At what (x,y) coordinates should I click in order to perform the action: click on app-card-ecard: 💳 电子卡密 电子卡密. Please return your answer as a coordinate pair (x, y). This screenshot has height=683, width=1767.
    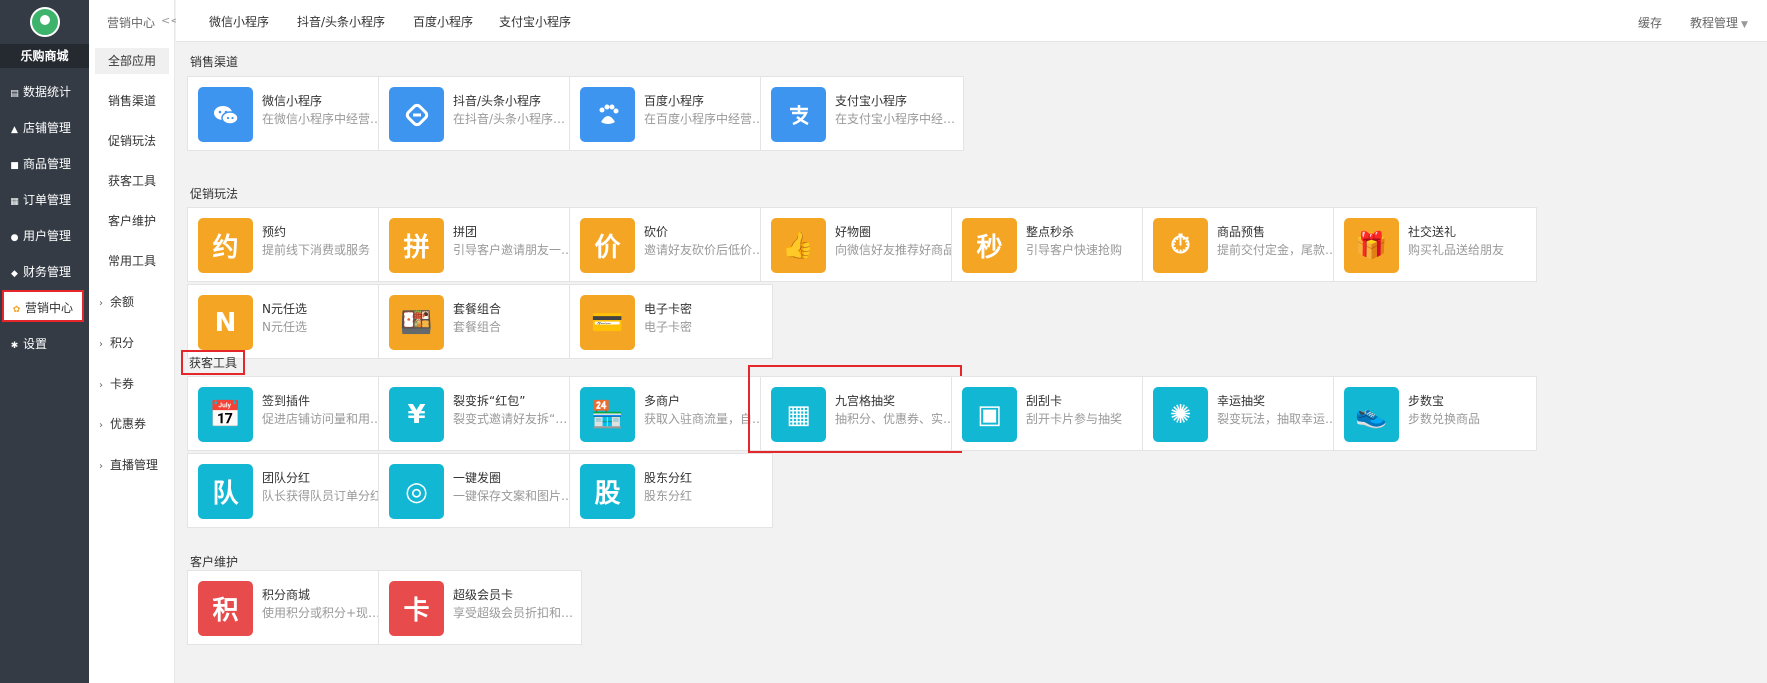
    Looking at the image, I should click on (671, 321).